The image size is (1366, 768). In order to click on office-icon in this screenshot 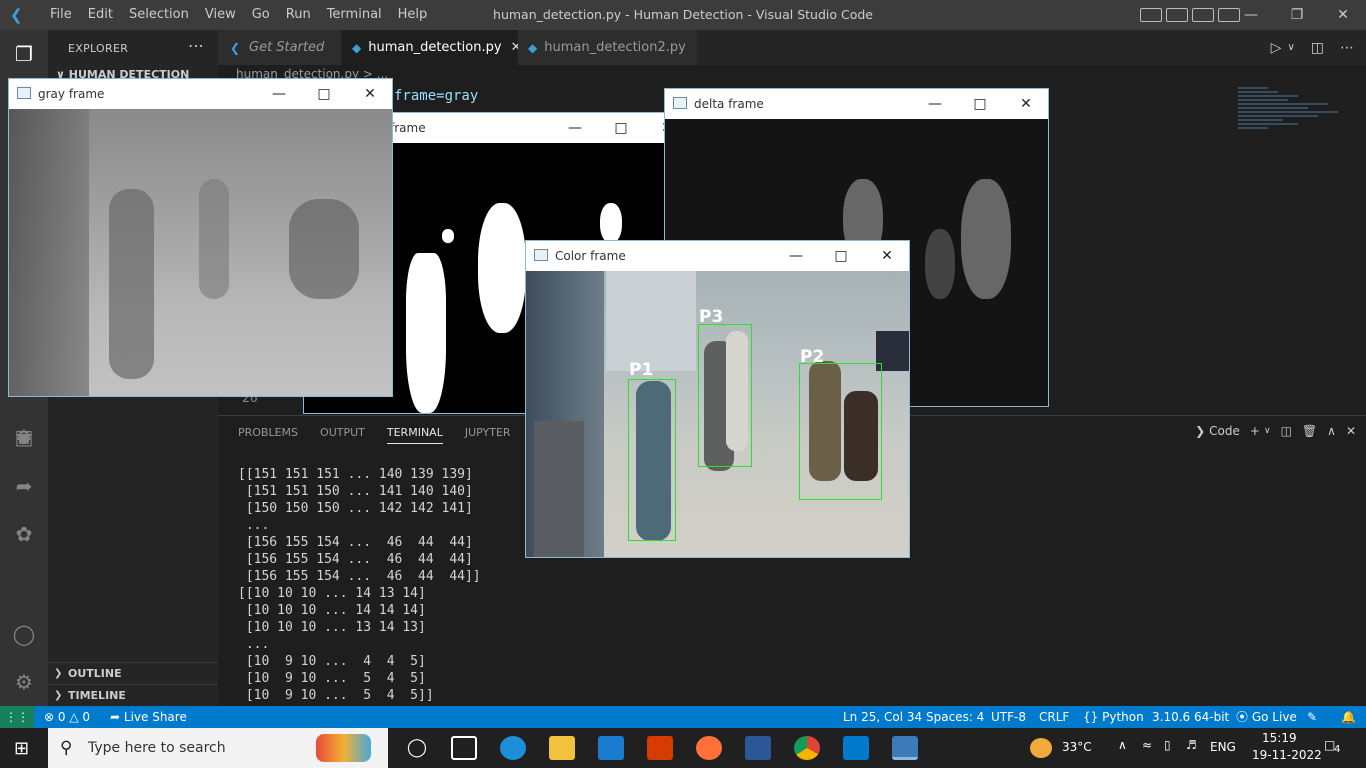, I will do `click(660, 748)`.